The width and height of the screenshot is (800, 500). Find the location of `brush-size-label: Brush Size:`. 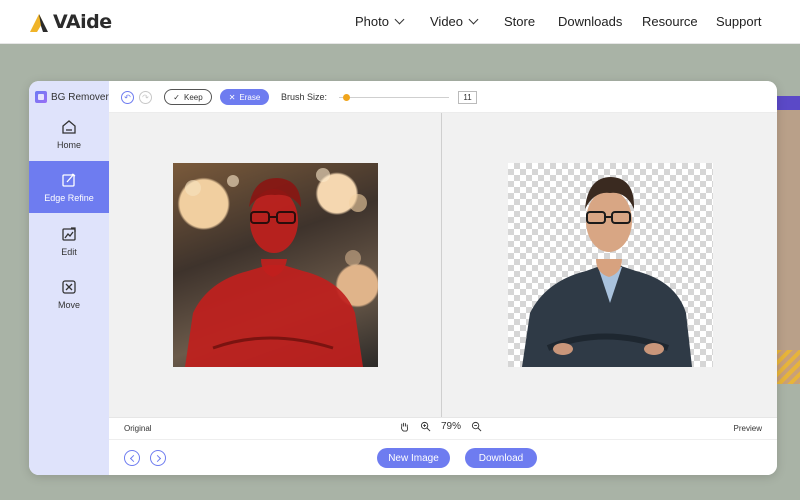

brush-size-label: Brush Size: is located at coordinates (304, 97).